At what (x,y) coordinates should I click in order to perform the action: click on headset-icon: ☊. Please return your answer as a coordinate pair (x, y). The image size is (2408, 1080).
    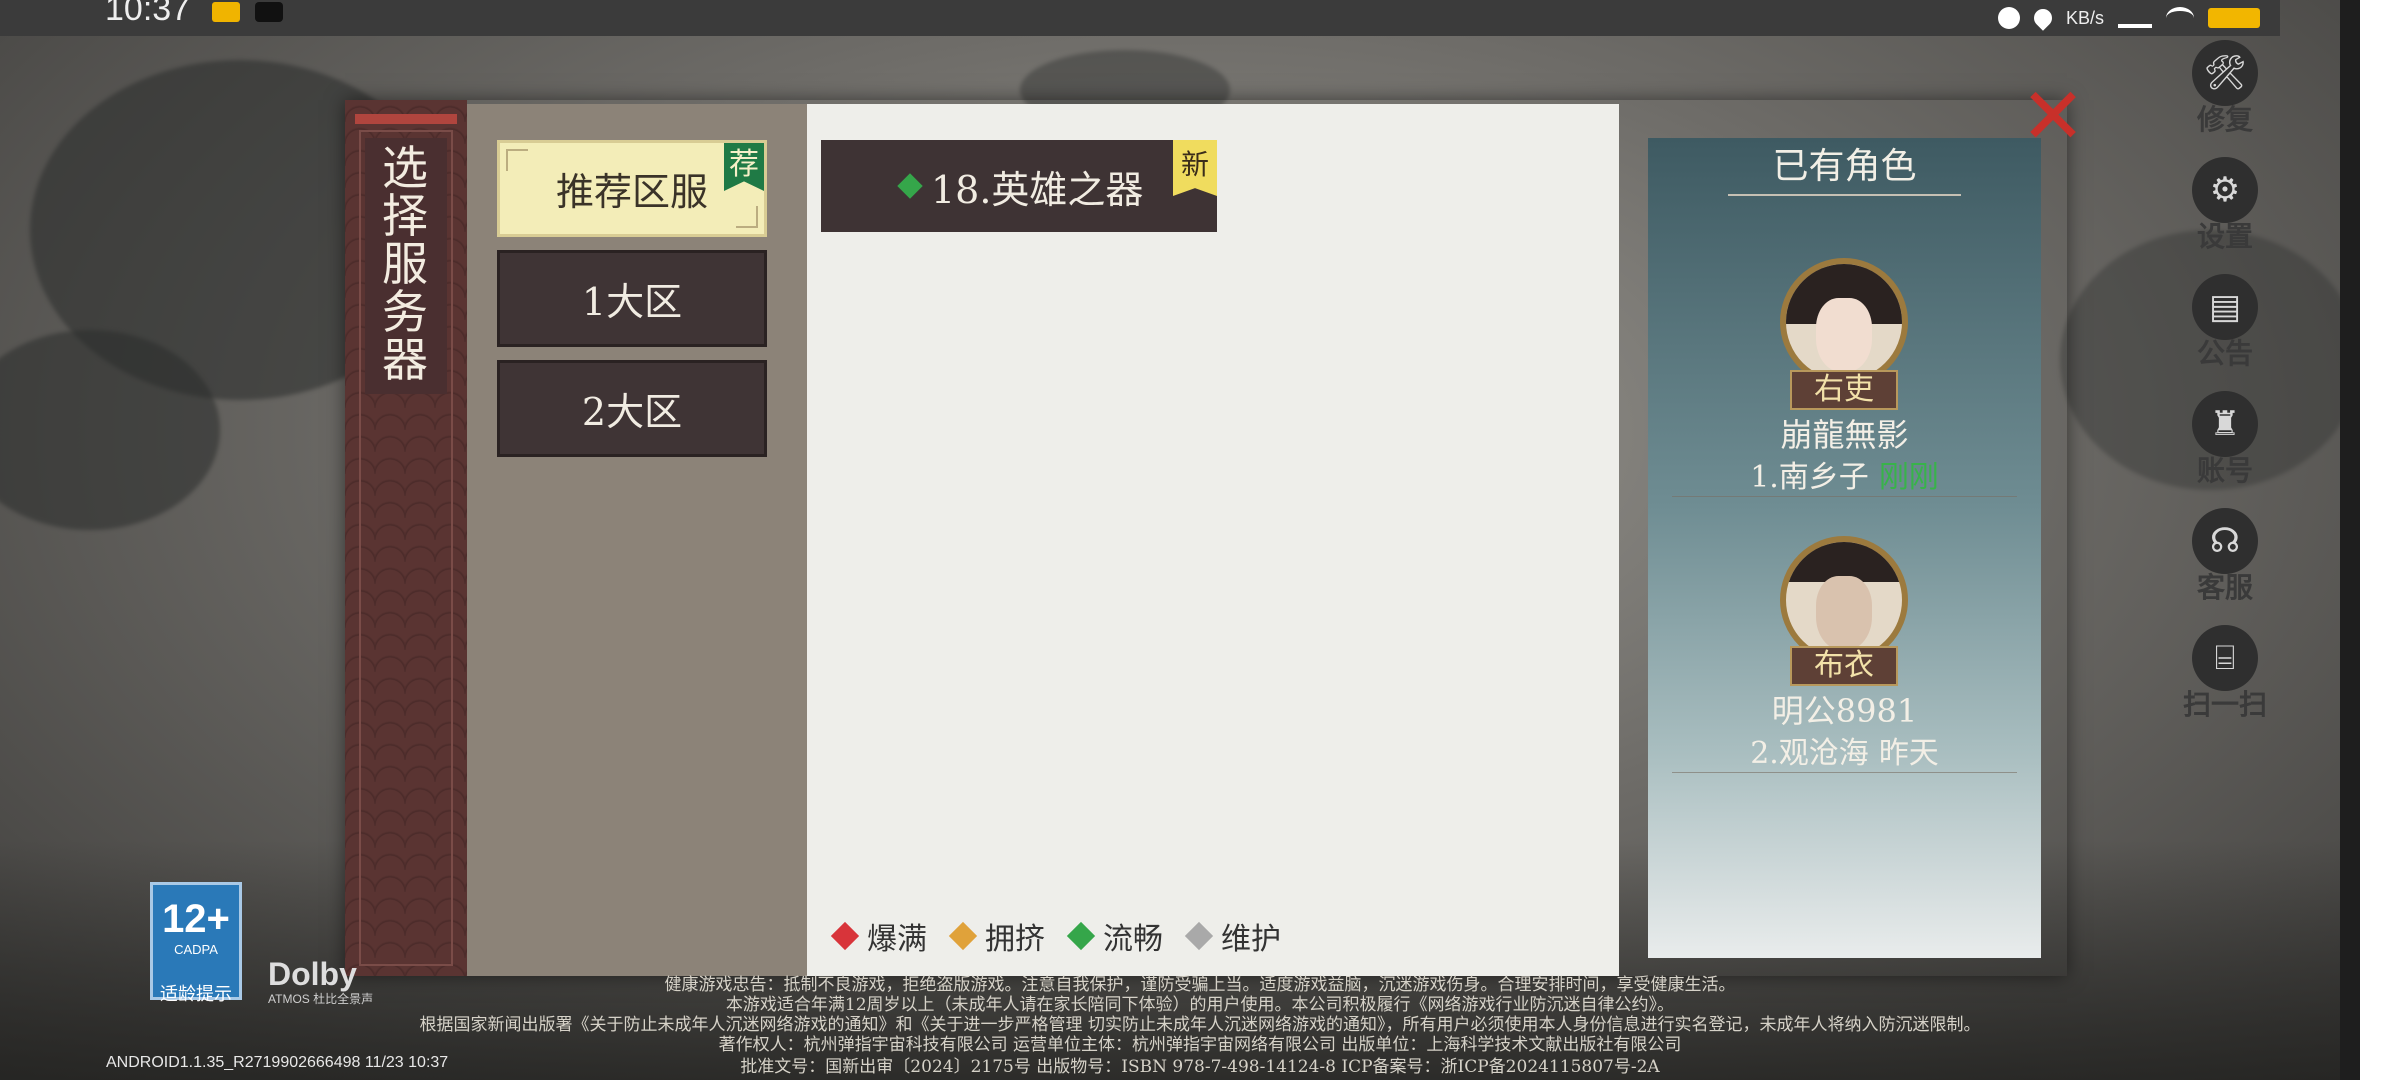
    Looking at the image, I should click on (2225, 541).